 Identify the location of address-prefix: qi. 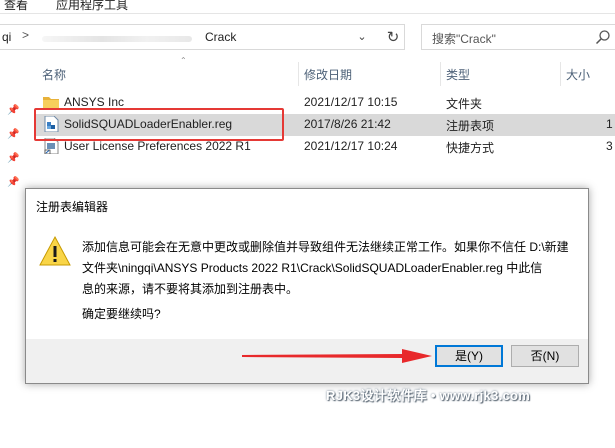
(7, 37).